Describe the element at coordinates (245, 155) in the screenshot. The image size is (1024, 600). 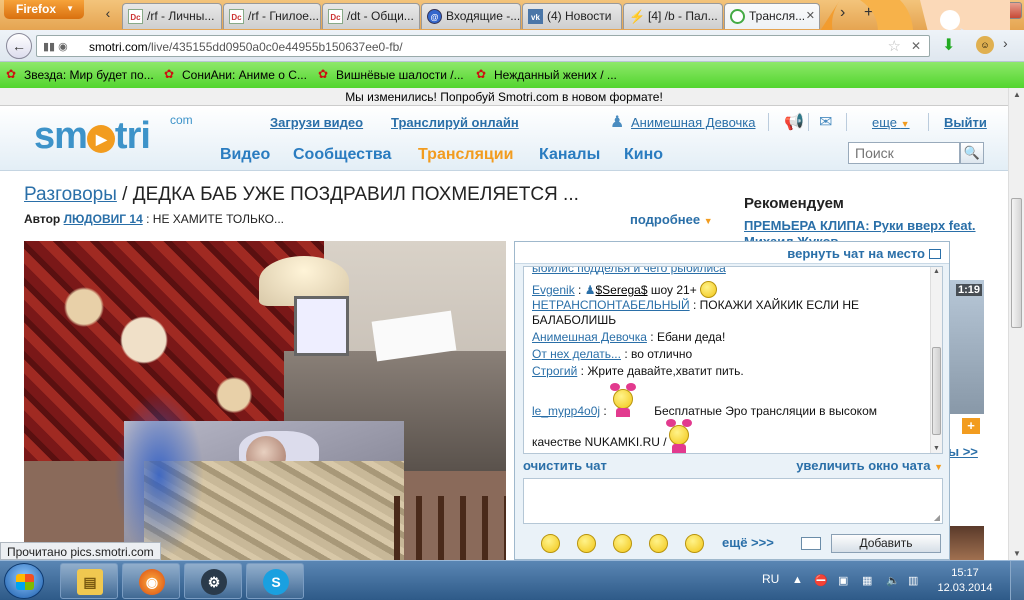
I see `nav-video: Видео` at that location.